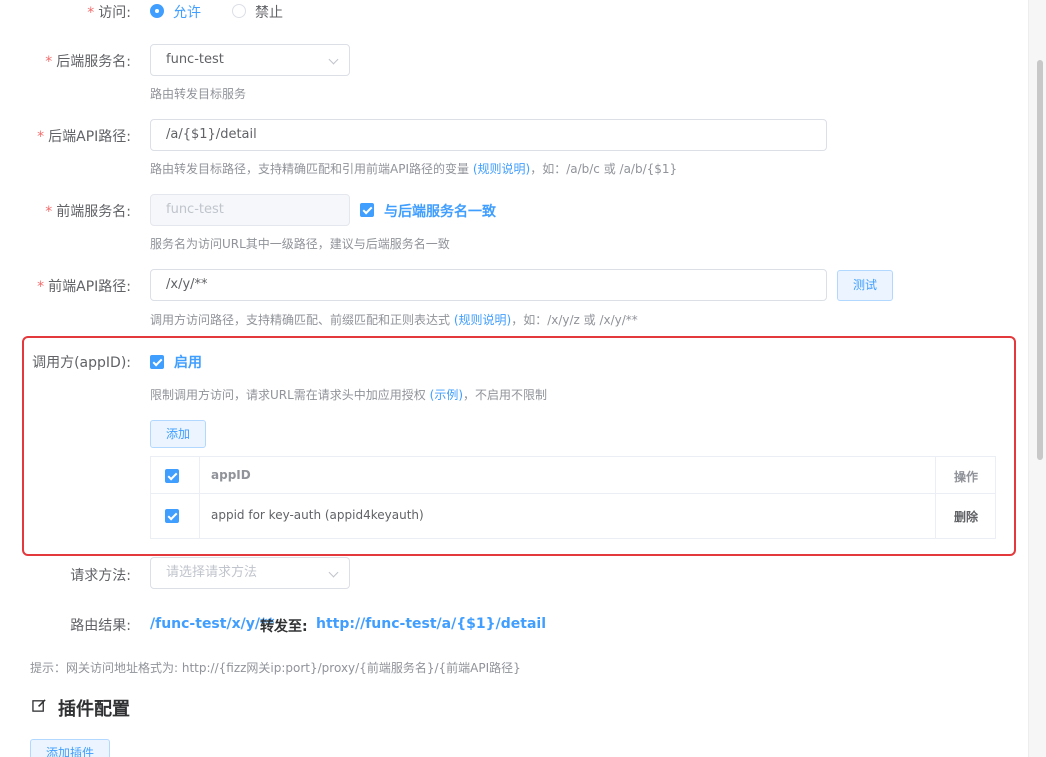 The image size is (1046, 757). I want to click on backend-api-value: /a/{$1}/detail, so click(211, 134).